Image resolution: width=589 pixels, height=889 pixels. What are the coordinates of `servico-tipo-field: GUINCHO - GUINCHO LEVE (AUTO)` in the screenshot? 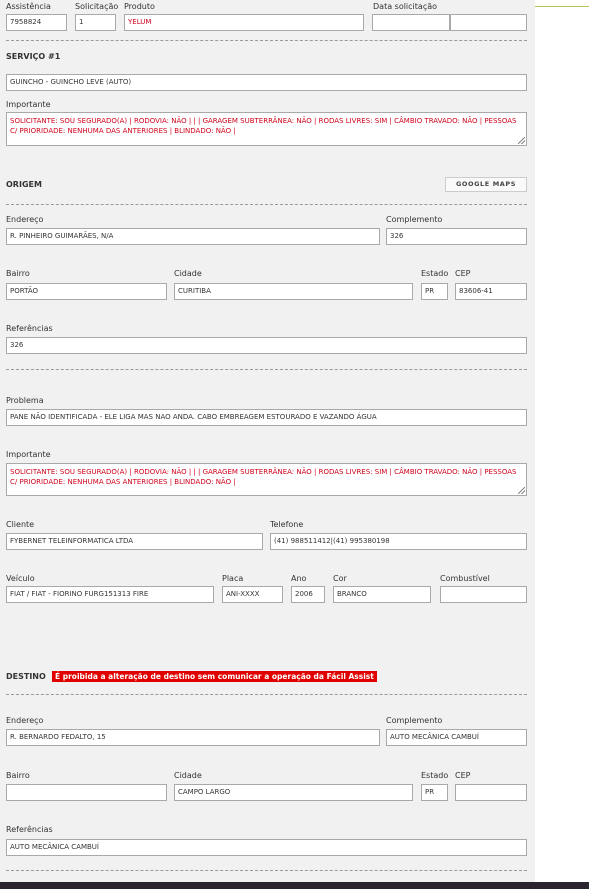 It's located at (266, 82).